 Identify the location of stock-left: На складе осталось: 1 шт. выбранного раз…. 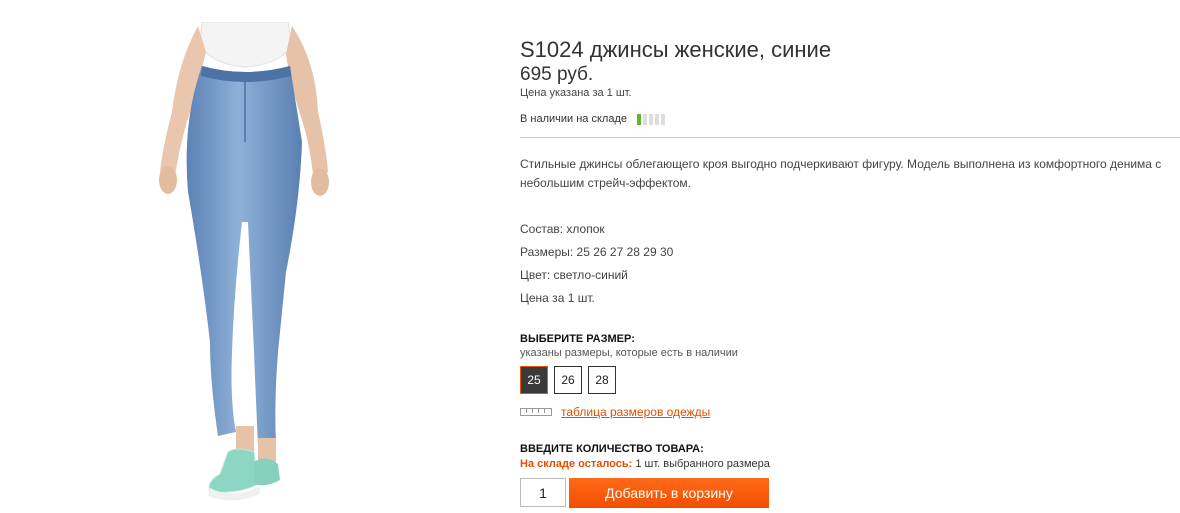
(645, 464).